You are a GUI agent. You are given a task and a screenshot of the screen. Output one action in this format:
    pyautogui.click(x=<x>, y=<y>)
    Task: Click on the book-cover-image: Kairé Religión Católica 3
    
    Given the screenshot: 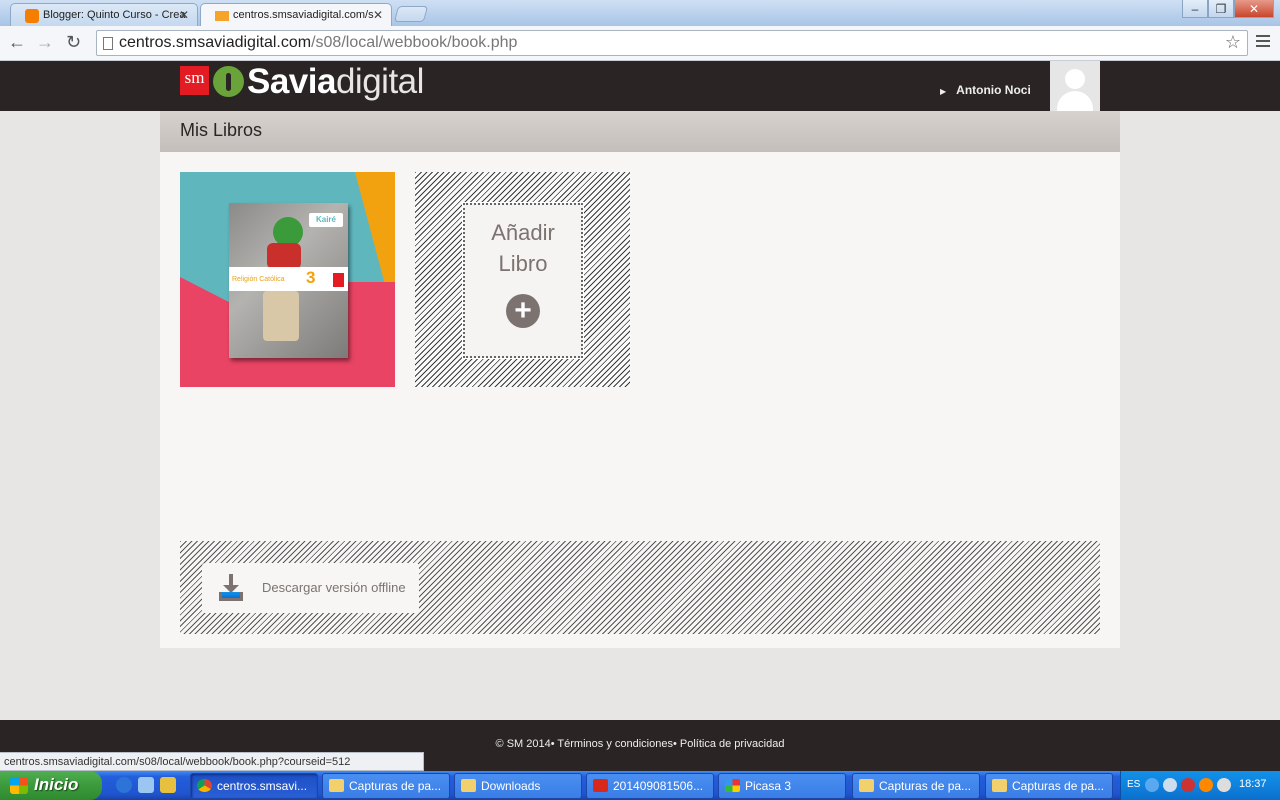 What is the action you would take?
    pyautogui.click(x=288, y=280)
    